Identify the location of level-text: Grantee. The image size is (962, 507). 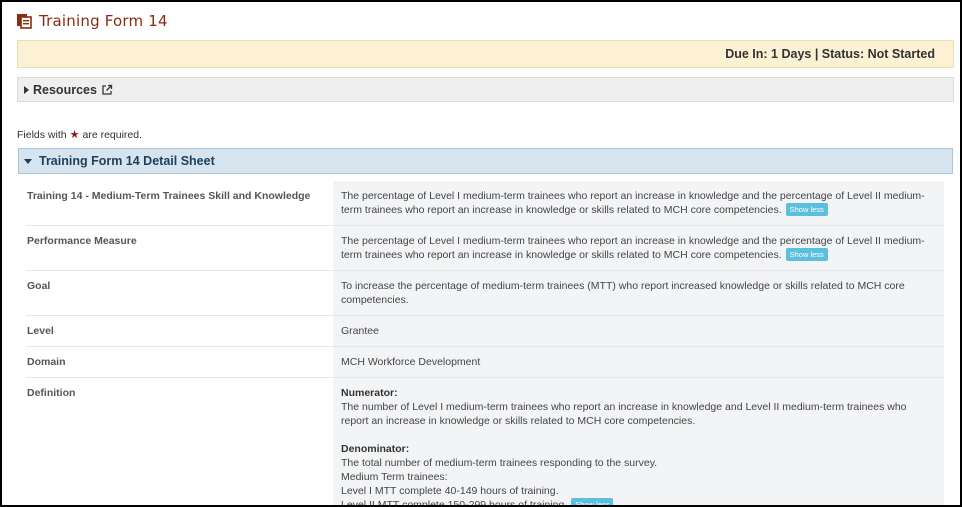
(638, 331).